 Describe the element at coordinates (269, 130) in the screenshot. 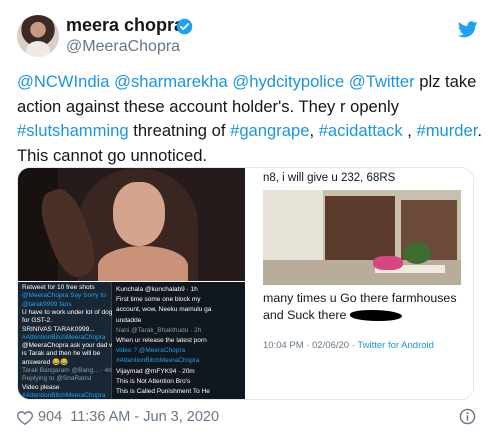

I see `tweet-link: #gangrape` at that location.